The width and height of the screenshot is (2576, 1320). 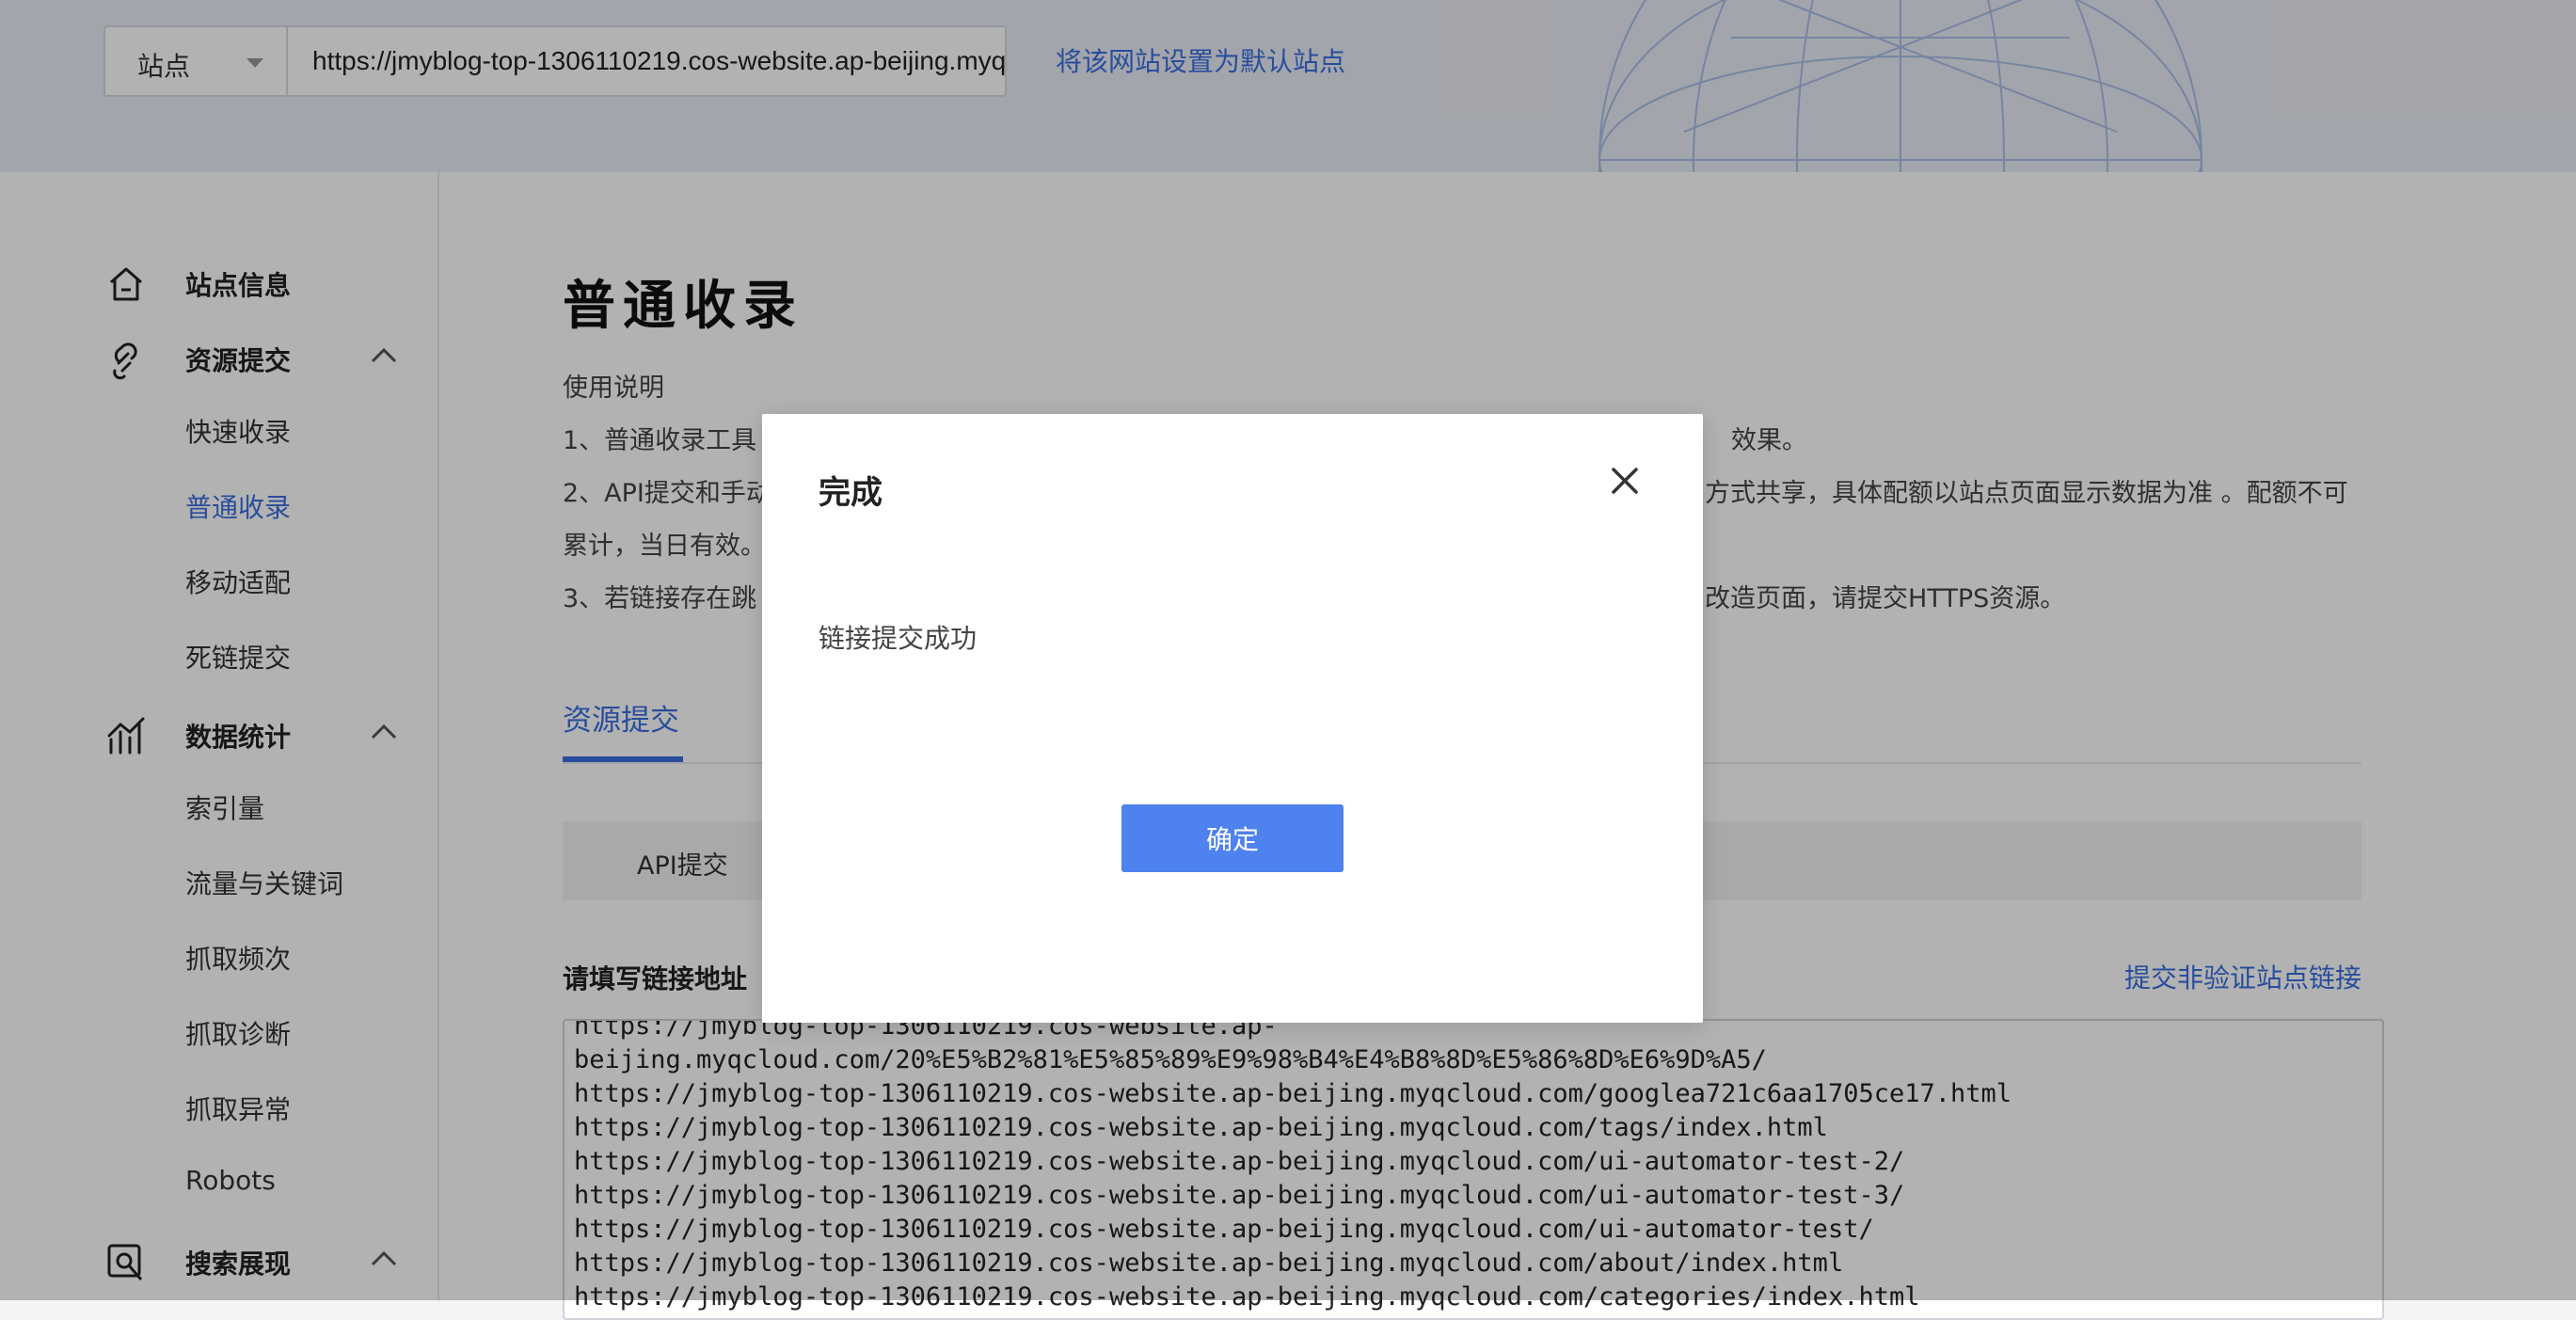 What do you see at coordinates (1625, 481) in the screenshot?
I see `close-icon` at bounding box center [1625, 481].